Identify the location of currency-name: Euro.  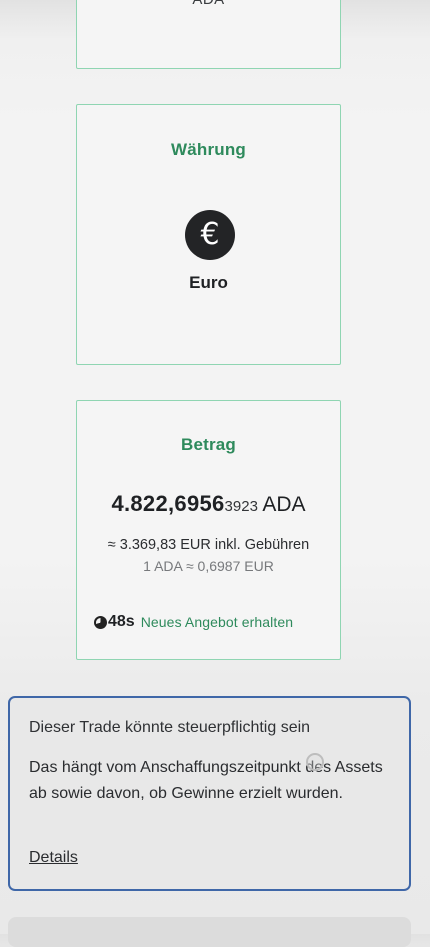
(208, 282).